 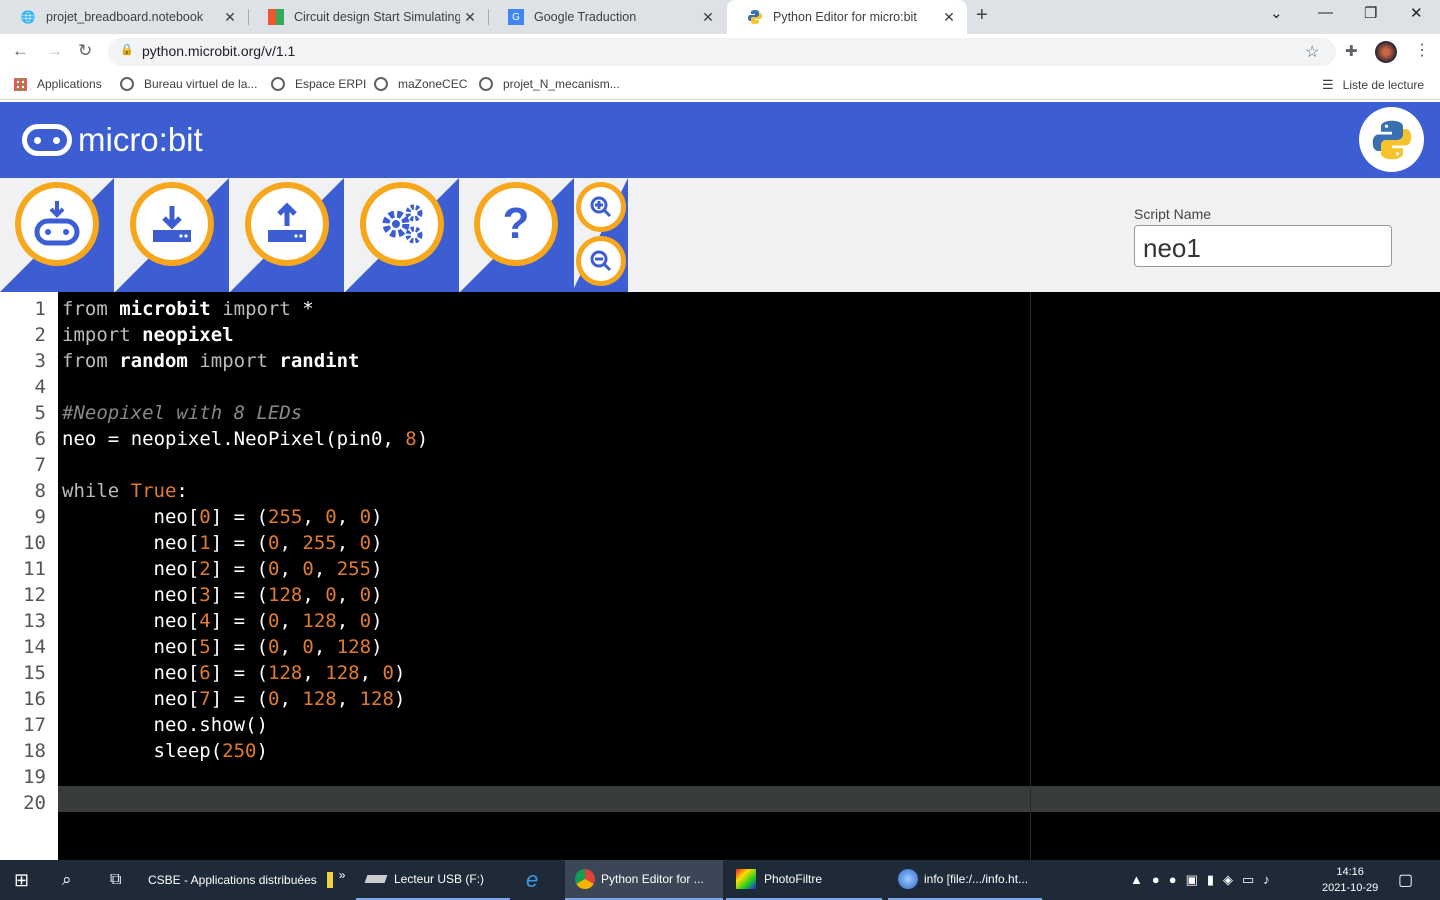 What do you see at coordinates (222, 569) in the screenshot?
I see `code-line: neo[2] = (0, 0, 255)` at bounding box center [222, 569].